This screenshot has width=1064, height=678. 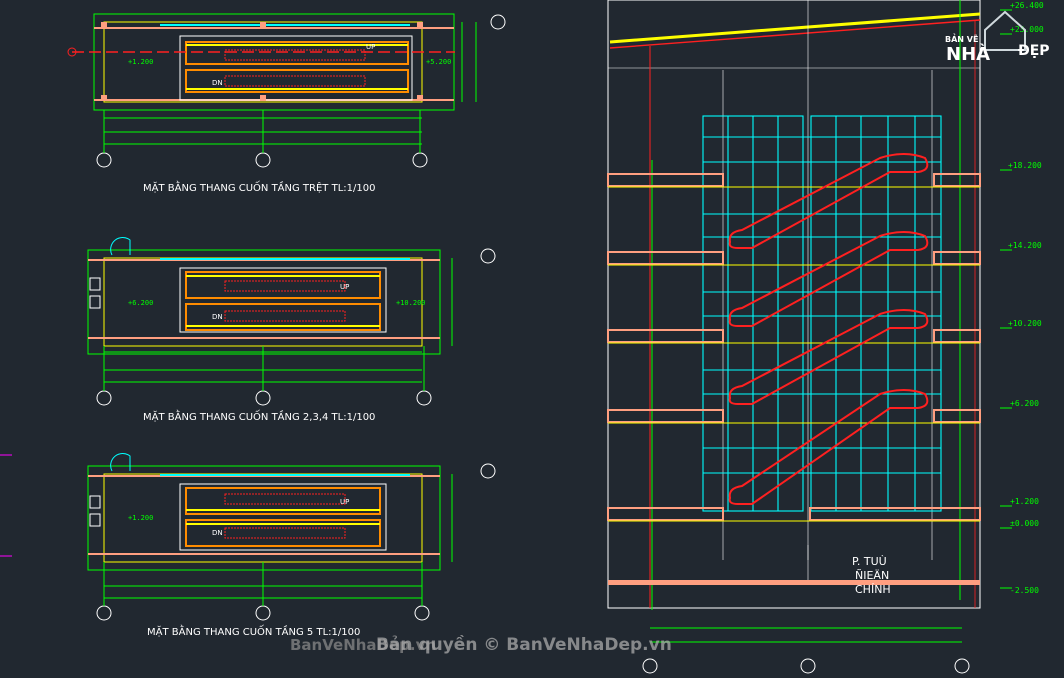 What do you see at coordinates (1024, 501) in the screenshot?
I see `section-level: +1.200` at bounding box center [1024, 501].